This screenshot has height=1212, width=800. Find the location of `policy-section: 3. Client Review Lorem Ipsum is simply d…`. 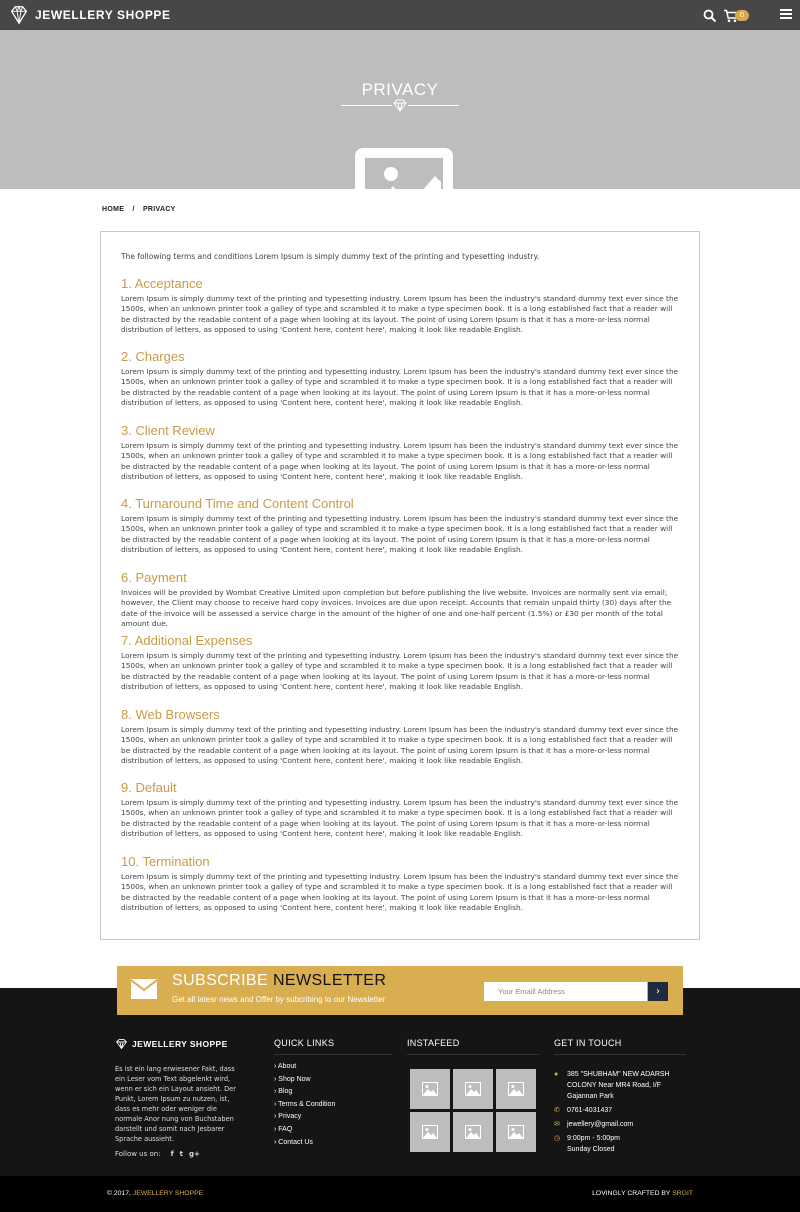

policy-section: 3. Client Review Lorem Ipsum is simply d… is located at coordinates (401, 453).